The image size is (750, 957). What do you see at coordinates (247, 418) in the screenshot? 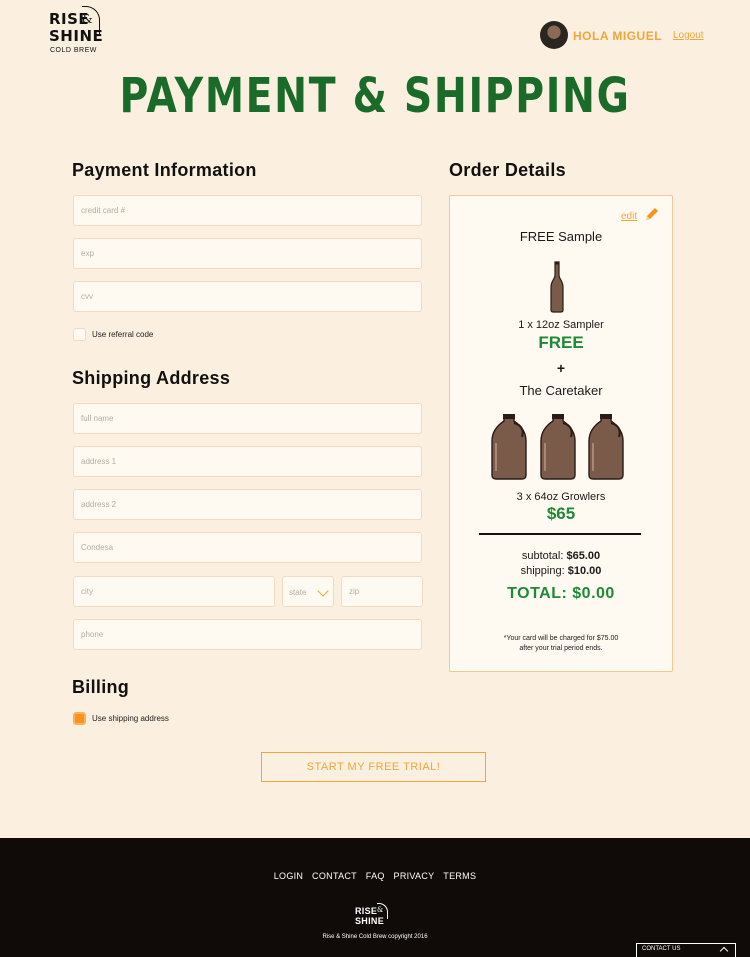
I see `full-name-input` at bounding box center [247, 418].